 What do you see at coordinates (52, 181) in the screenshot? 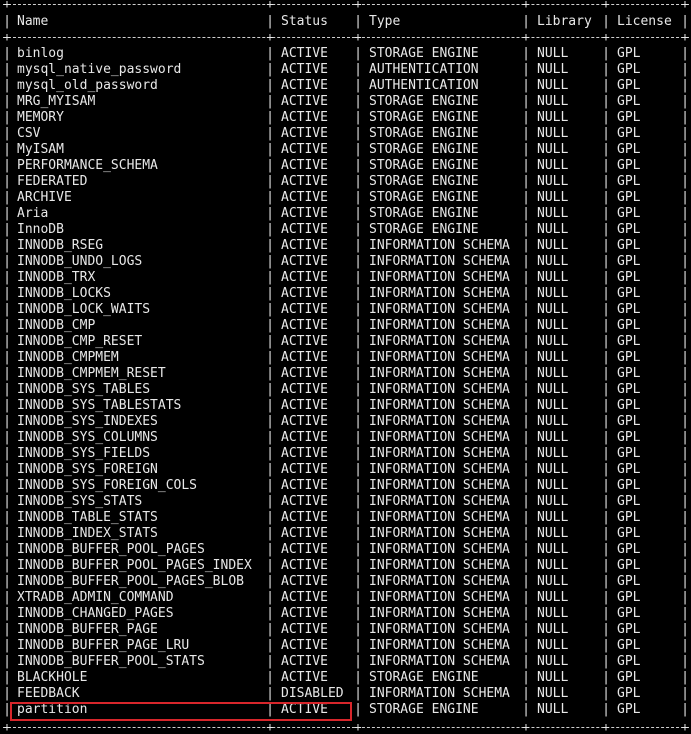
I see `cell-name: FEDERATED` at bounding box center [52, 181].